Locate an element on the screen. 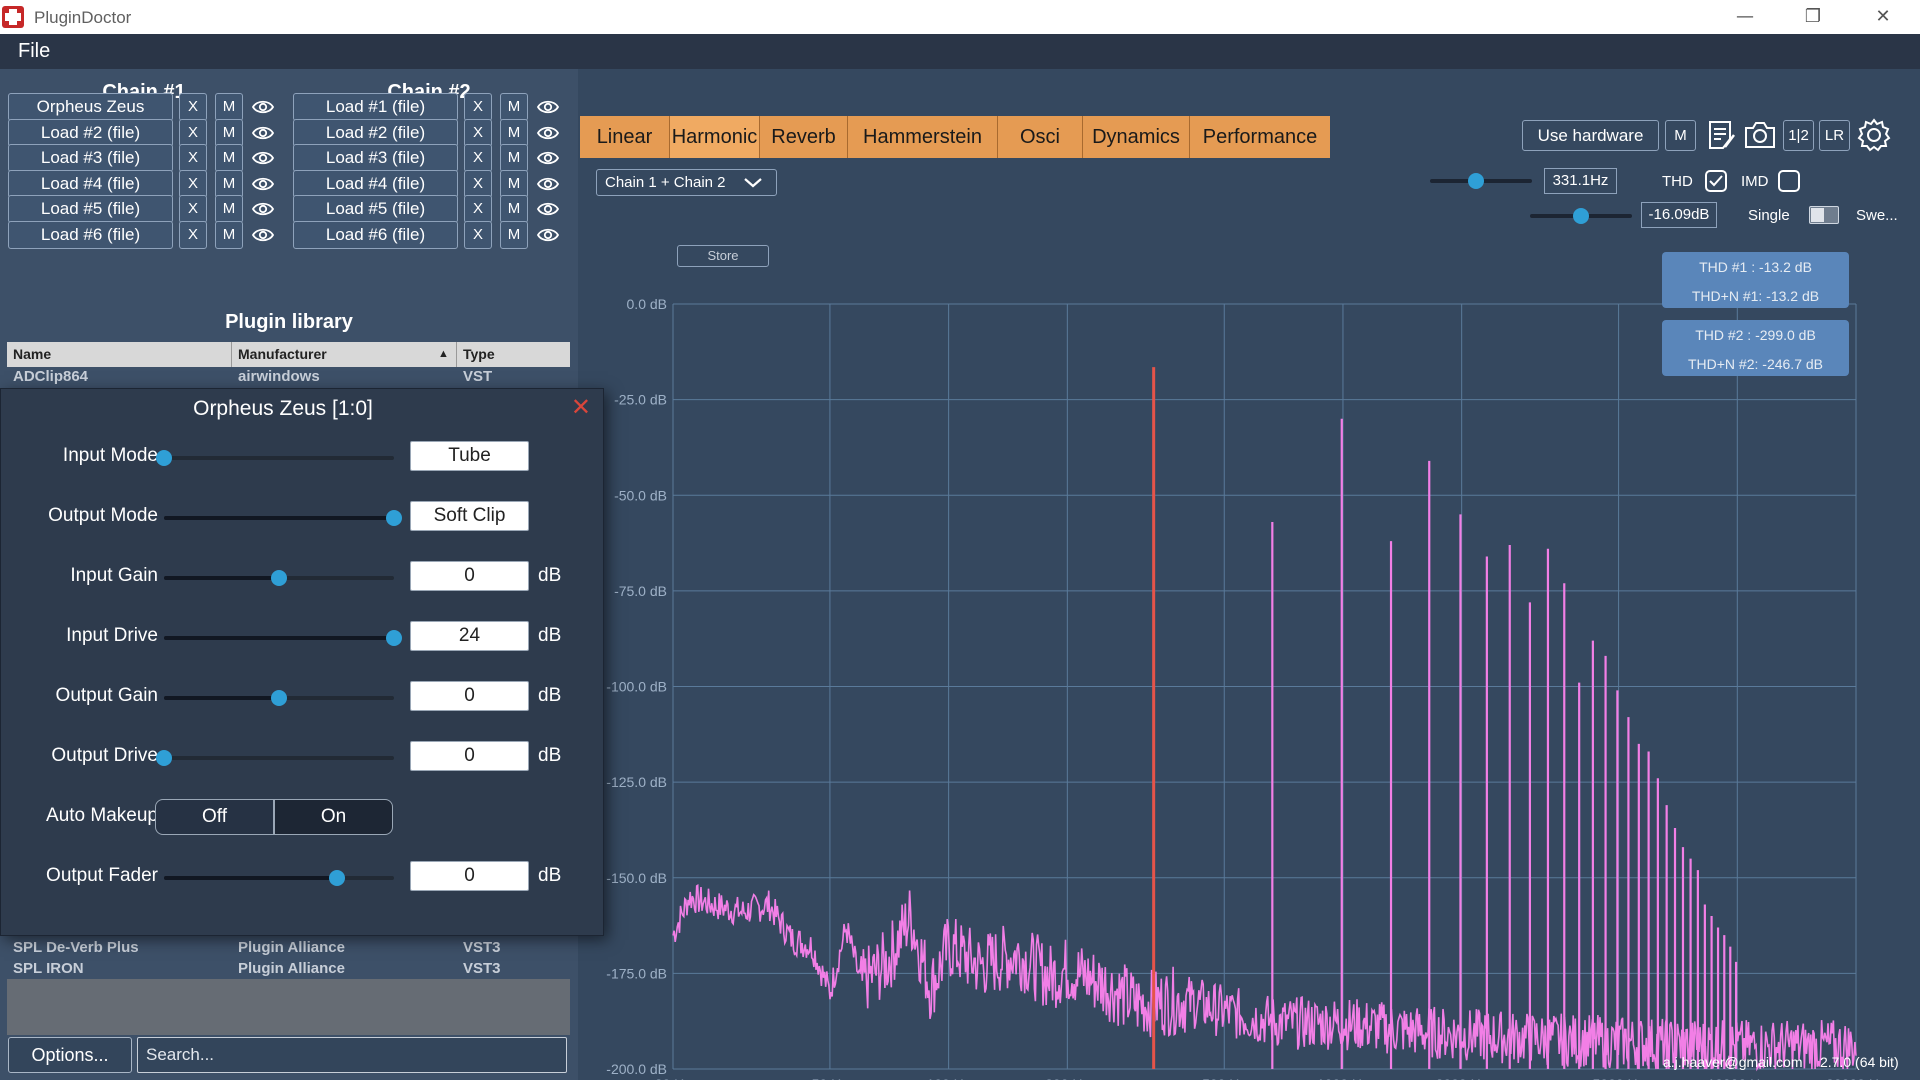 The image size is (1920, 1080). column-name: Name is located at coordinates (32, 354).